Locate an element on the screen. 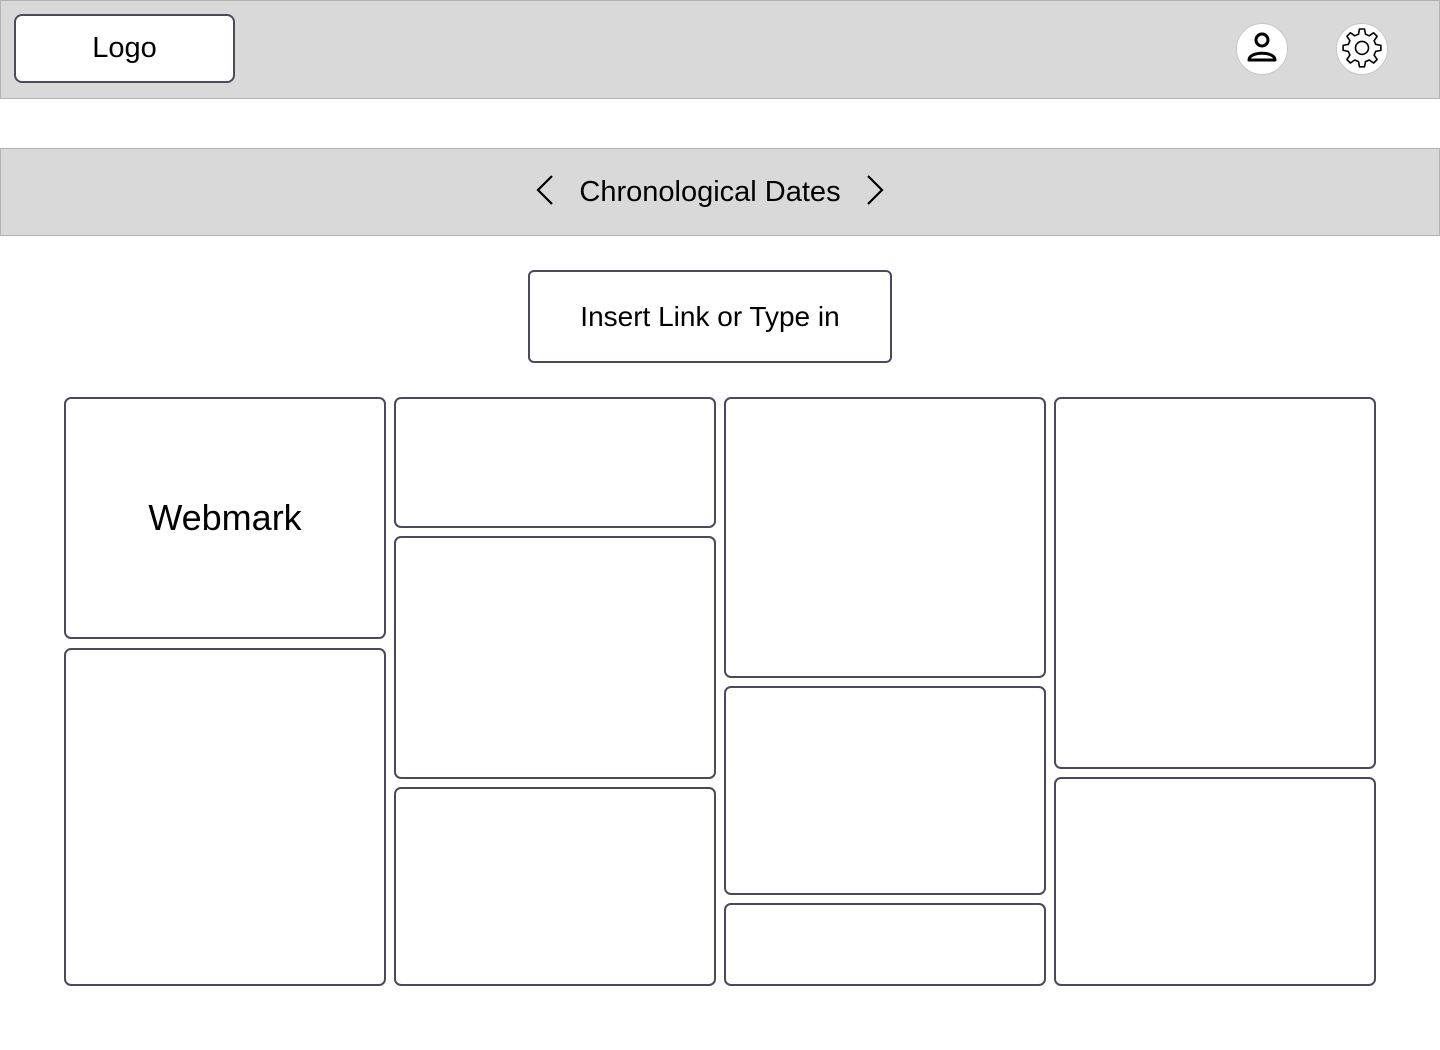  bookmark-card: Webmark is located at coordinates (225, 518).